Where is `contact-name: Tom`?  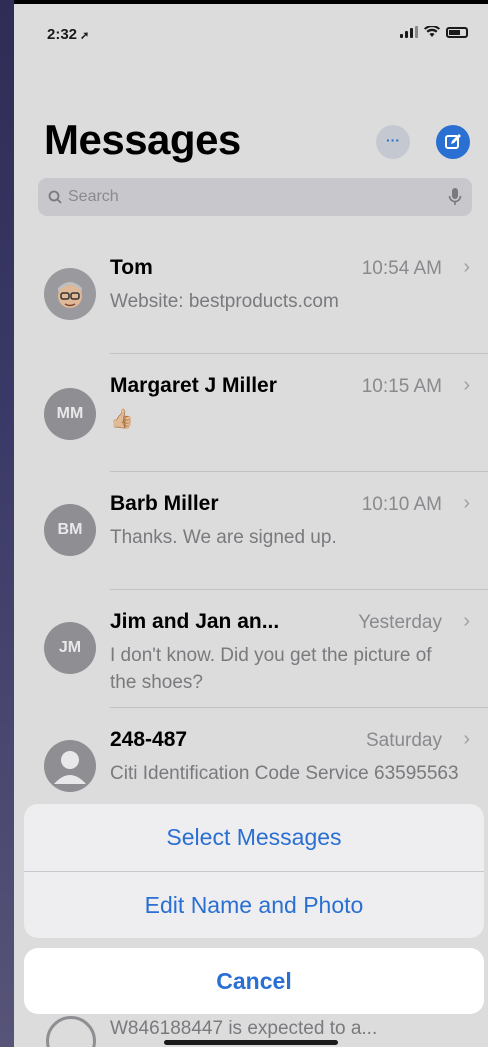
contact-name: Tom is located at coordinates (131, 267).